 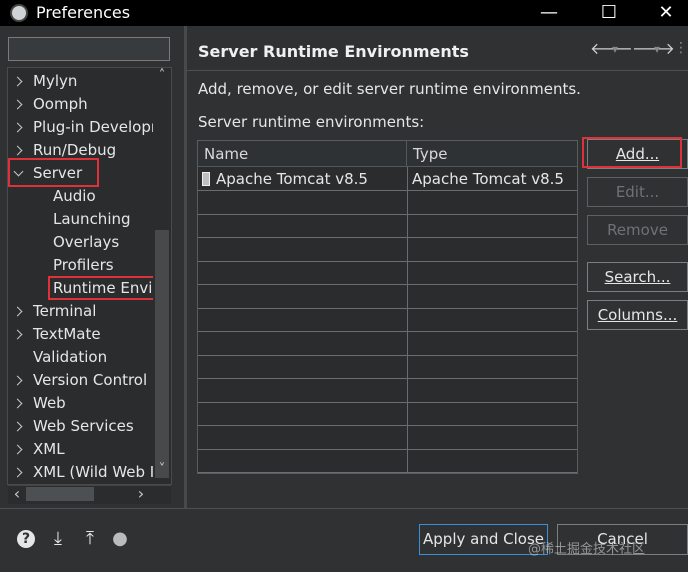 I want to click on sidebar-item-profilers: Profilers, so click(x=81, y=265).